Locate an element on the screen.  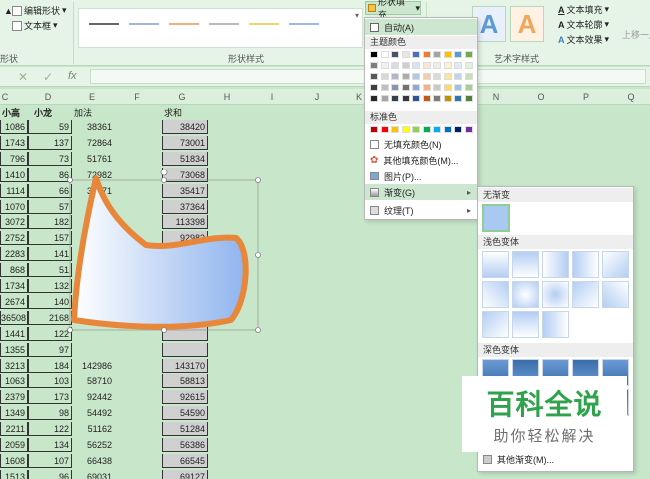
table-cell: 56252 is located at coordinates (93, 445).